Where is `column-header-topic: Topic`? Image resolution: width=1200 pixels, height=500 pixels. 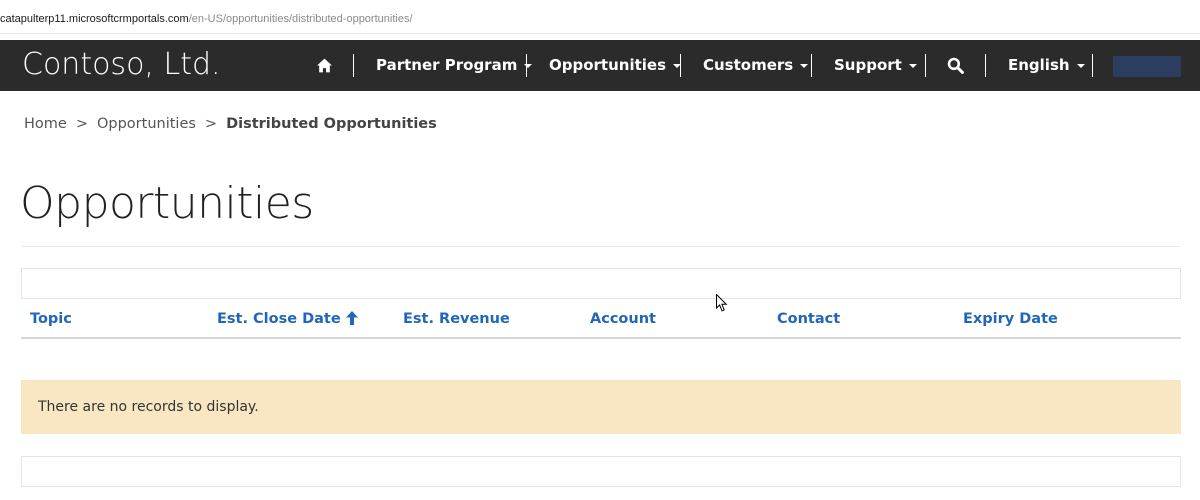
column-header-topic: Topic is located at coordinates (51, 319).